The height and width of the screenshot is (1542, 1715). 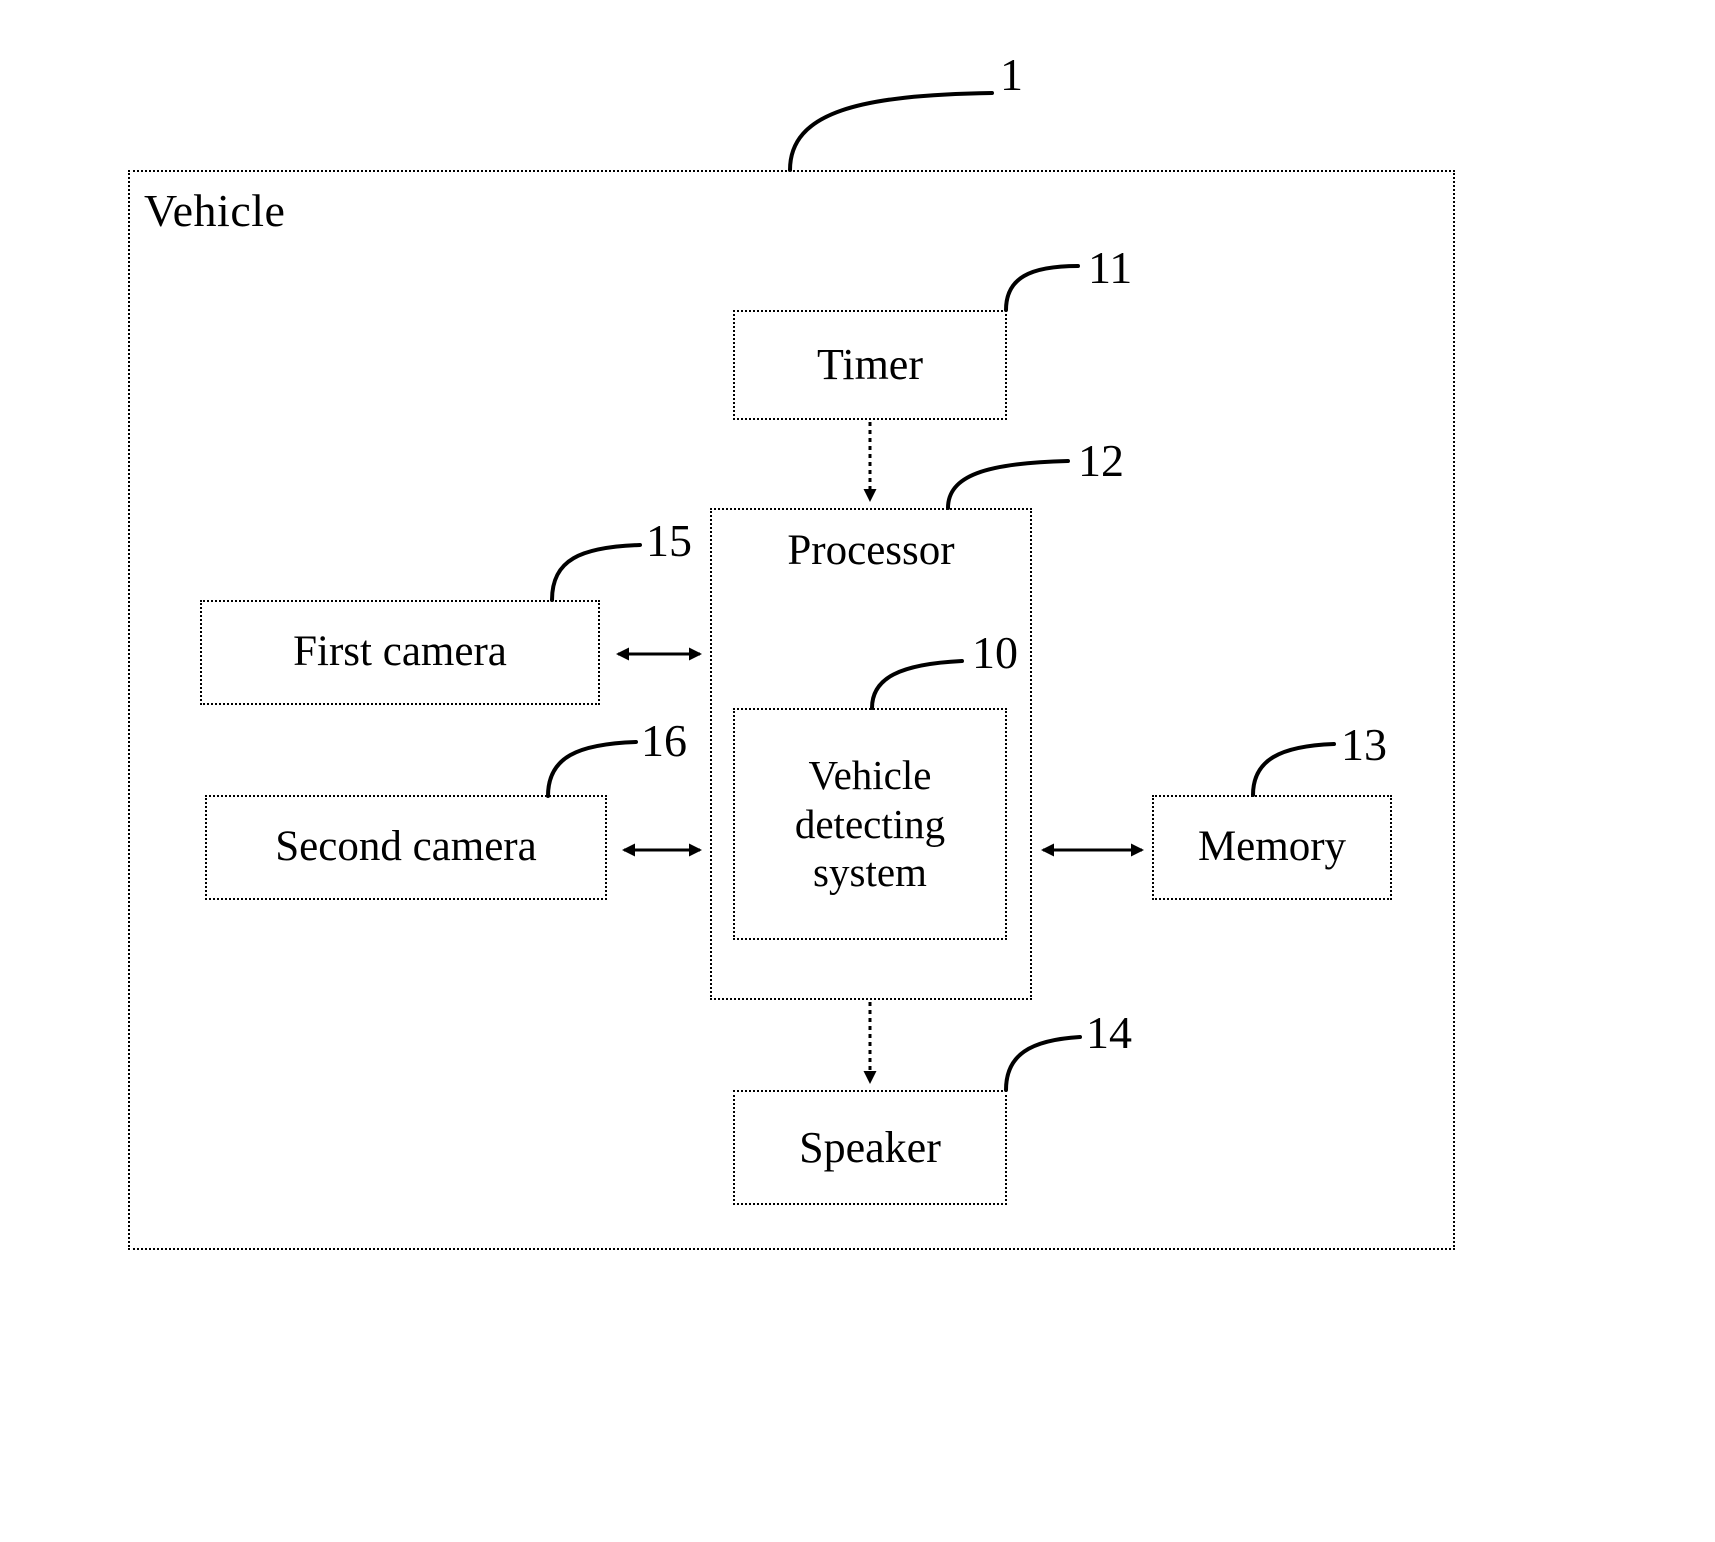 I want to click on reference-numeral-12: 12, so click(x=1101, y=460).